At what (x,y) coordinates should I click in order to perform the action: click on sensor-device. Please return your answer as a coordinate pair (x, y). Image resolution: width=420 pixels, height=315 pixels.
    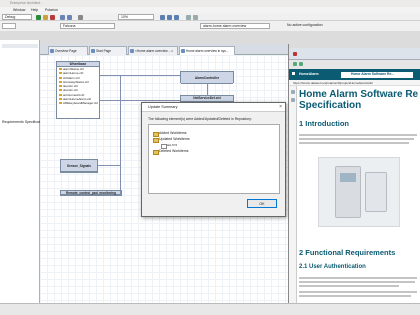
    Looking at the image, I should click on (376, 192).